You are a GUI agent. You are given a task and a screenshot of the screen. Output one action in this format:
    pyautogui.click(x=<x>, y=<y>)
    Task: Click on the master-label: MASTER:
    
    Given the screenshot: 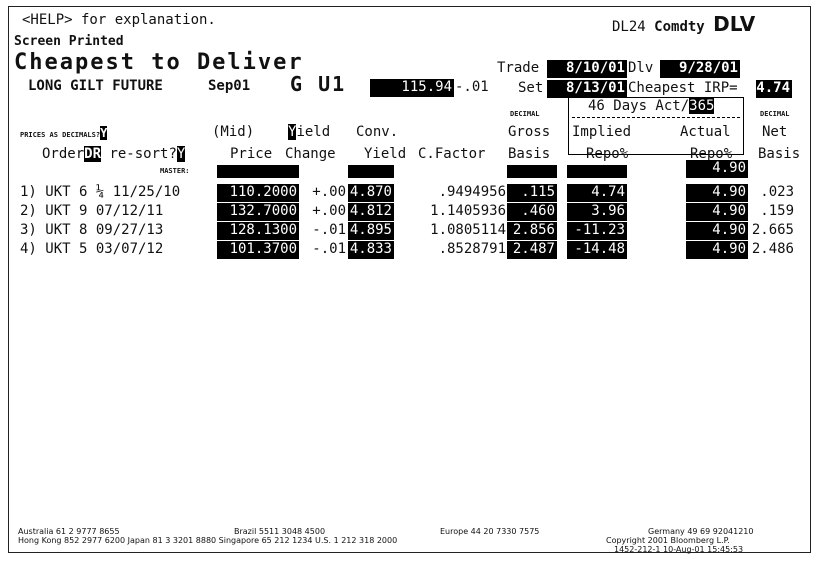 What is the action you would take?
    pyautogui.click(x=175, y=171)
    